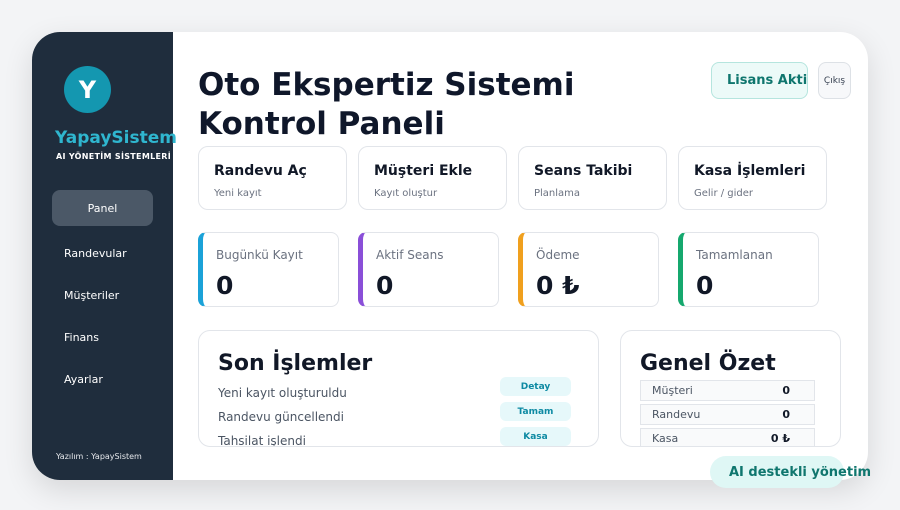 The width and height of the screenshot is (900, 510). Describe the element at coordinates (676, 414) in the screenshot. I see `summary-label: Randevu` at that location.